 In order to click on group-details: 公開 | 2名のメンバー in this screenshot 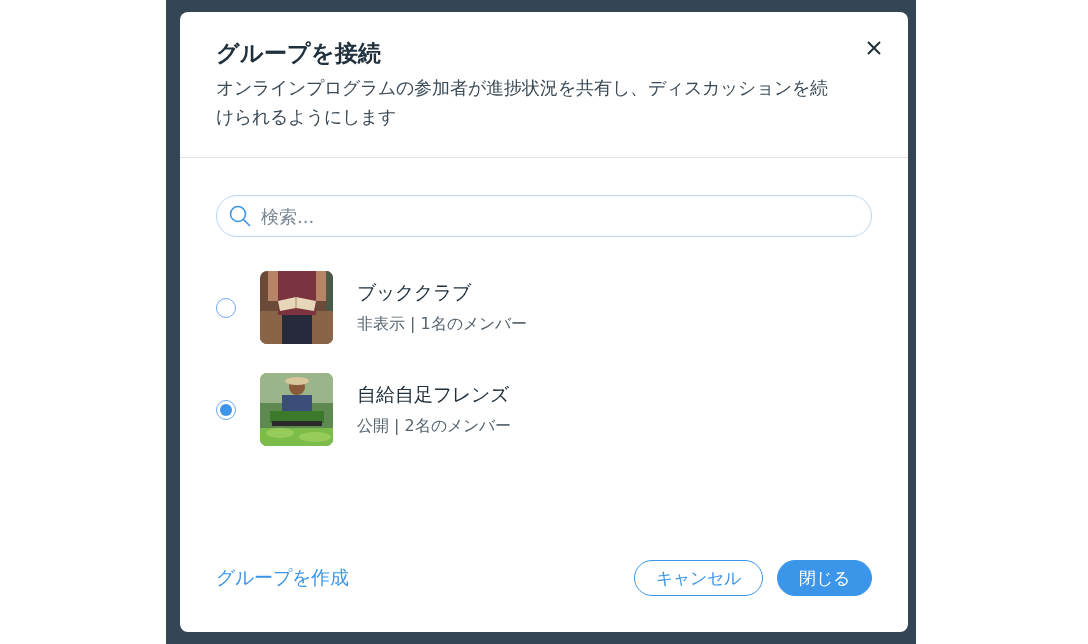, I will do `click(434, 426)`.